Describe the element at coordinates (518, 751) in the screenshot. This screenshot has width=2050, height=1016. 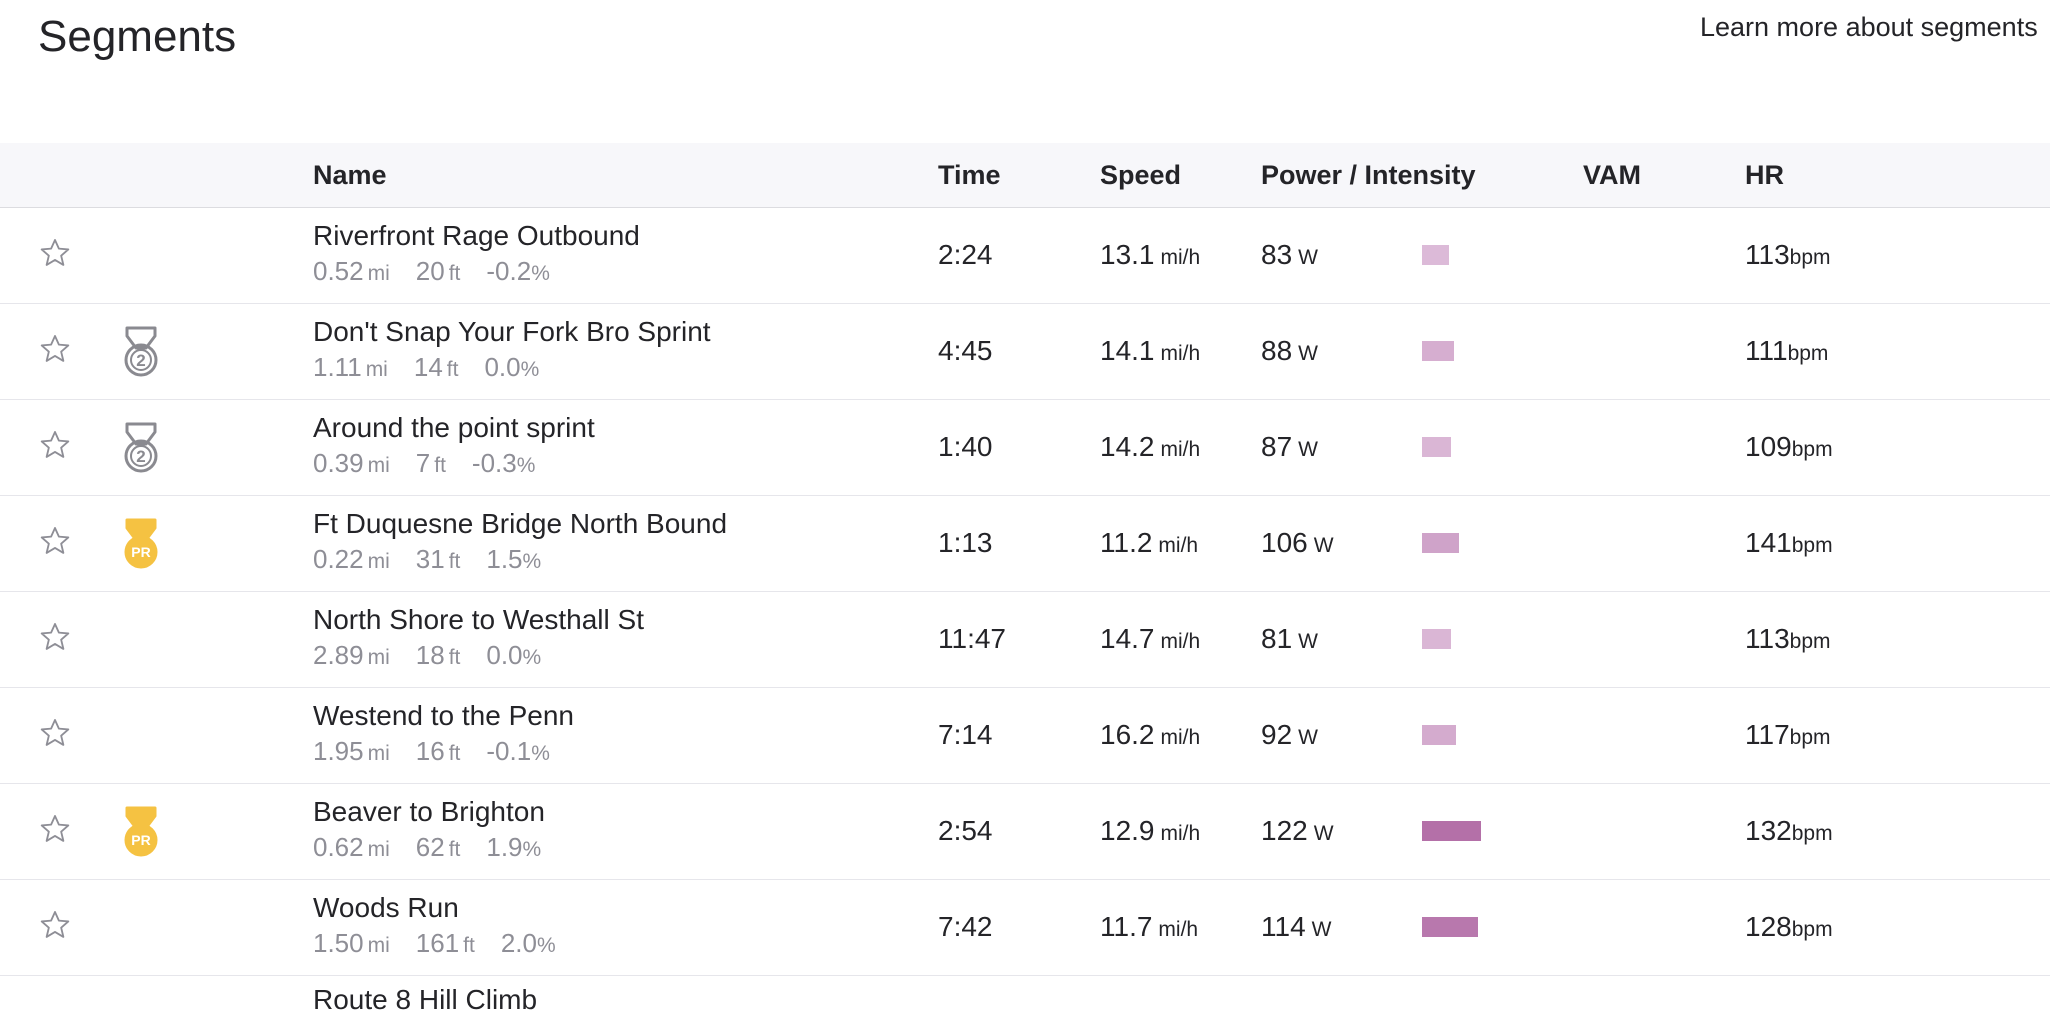
I see `segment-grade: -0.1%` at that location.